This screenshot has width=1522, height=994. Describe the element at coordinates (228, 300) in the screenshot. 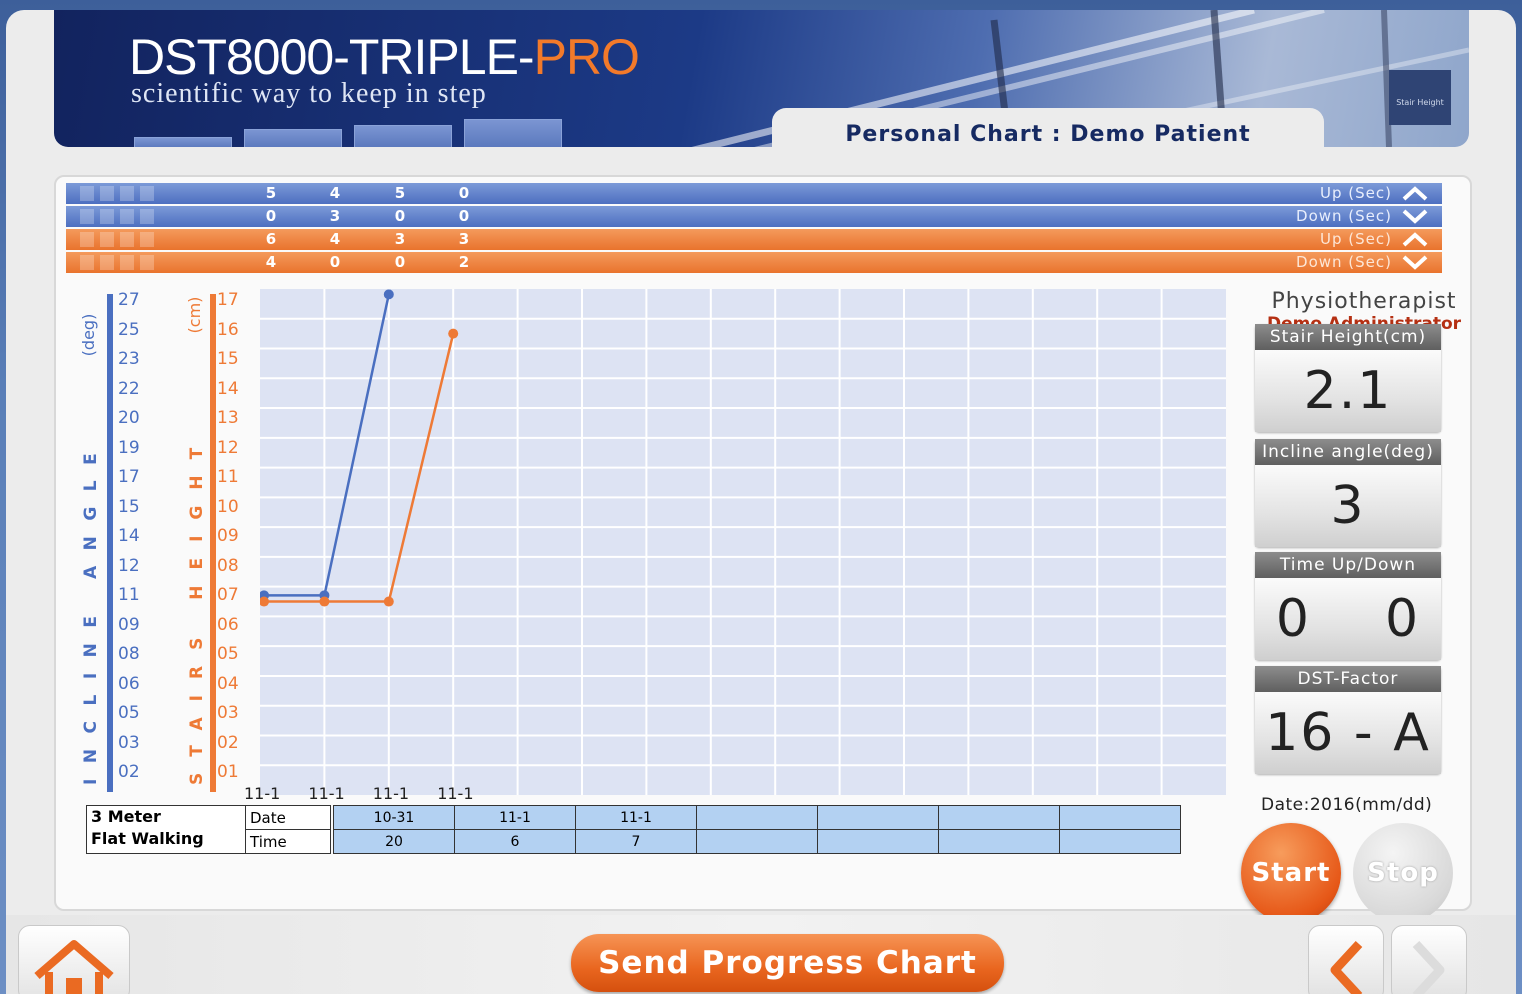

I see `stairs-tick-label: 17` at that location.